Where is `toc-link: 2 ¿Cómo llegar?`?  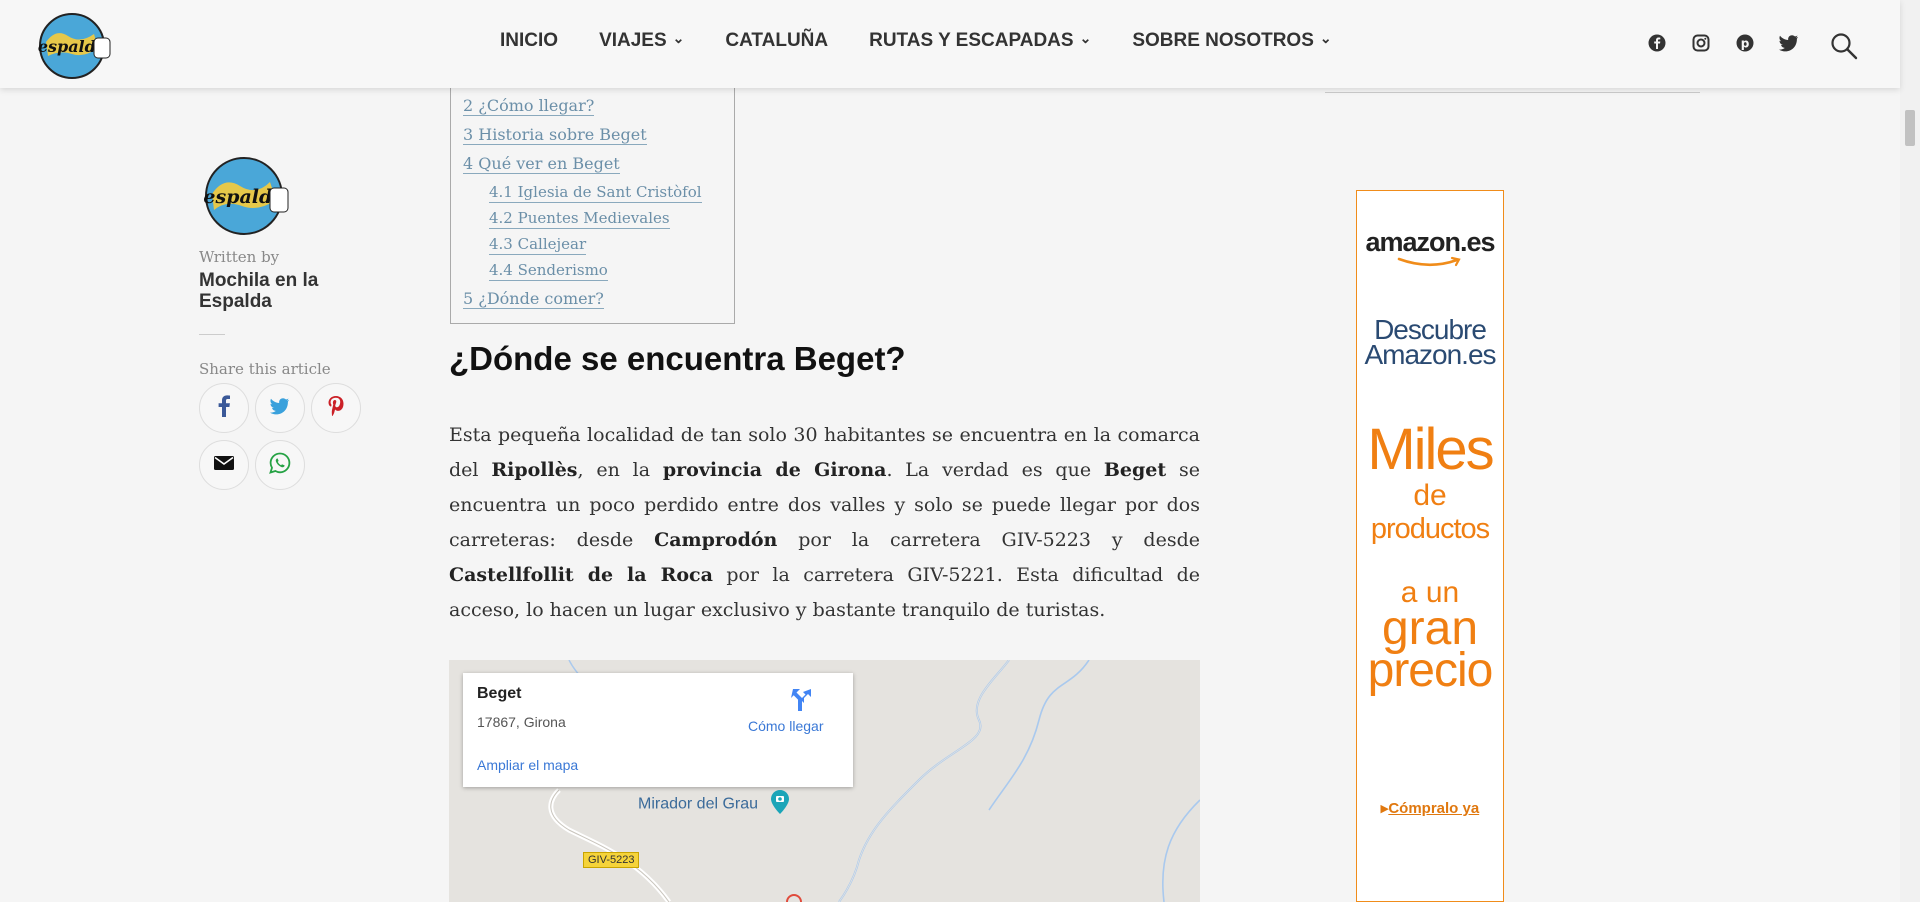
toc-link: 2 ¿Cómo llegar? is located at coordinates (529, 106).